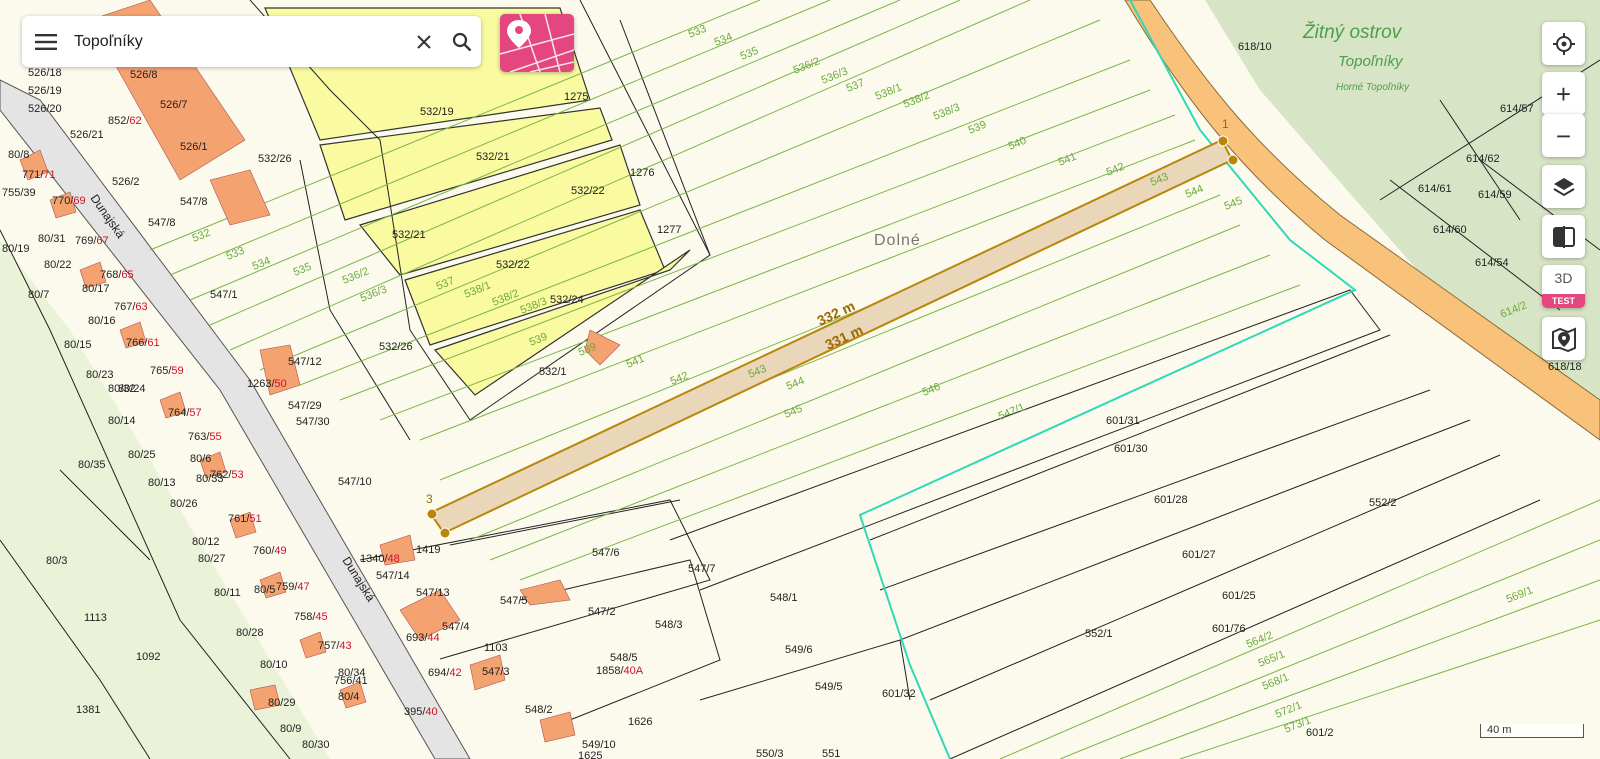  I want to click on parcel-number: 526/8, so click(144, 75).